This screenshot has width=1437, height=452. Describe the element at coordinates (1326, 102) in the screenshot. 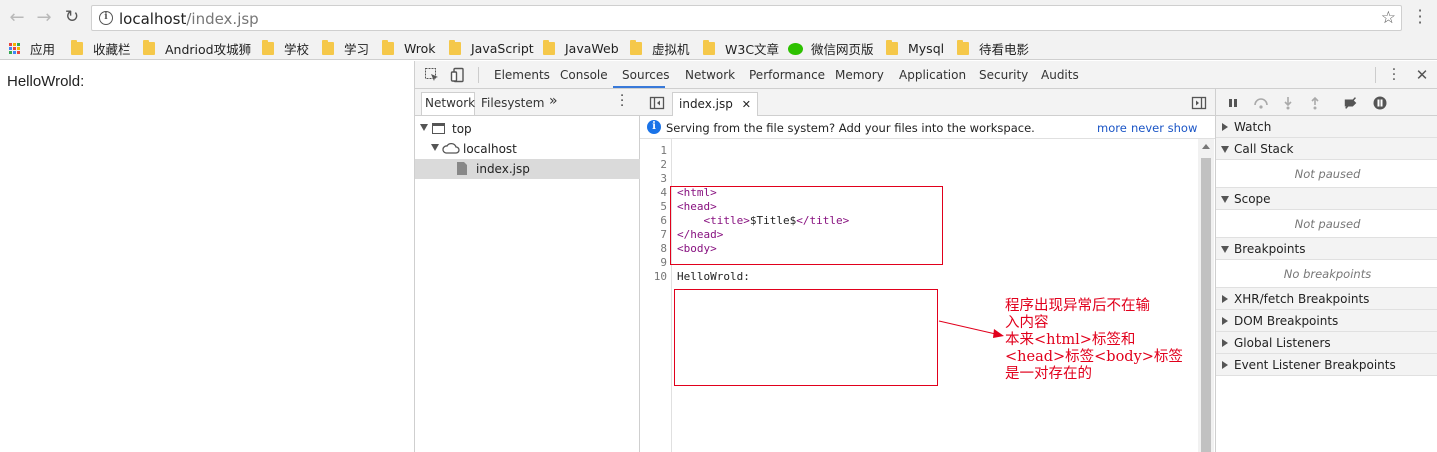

I see `debugger-toolbar` at that location.